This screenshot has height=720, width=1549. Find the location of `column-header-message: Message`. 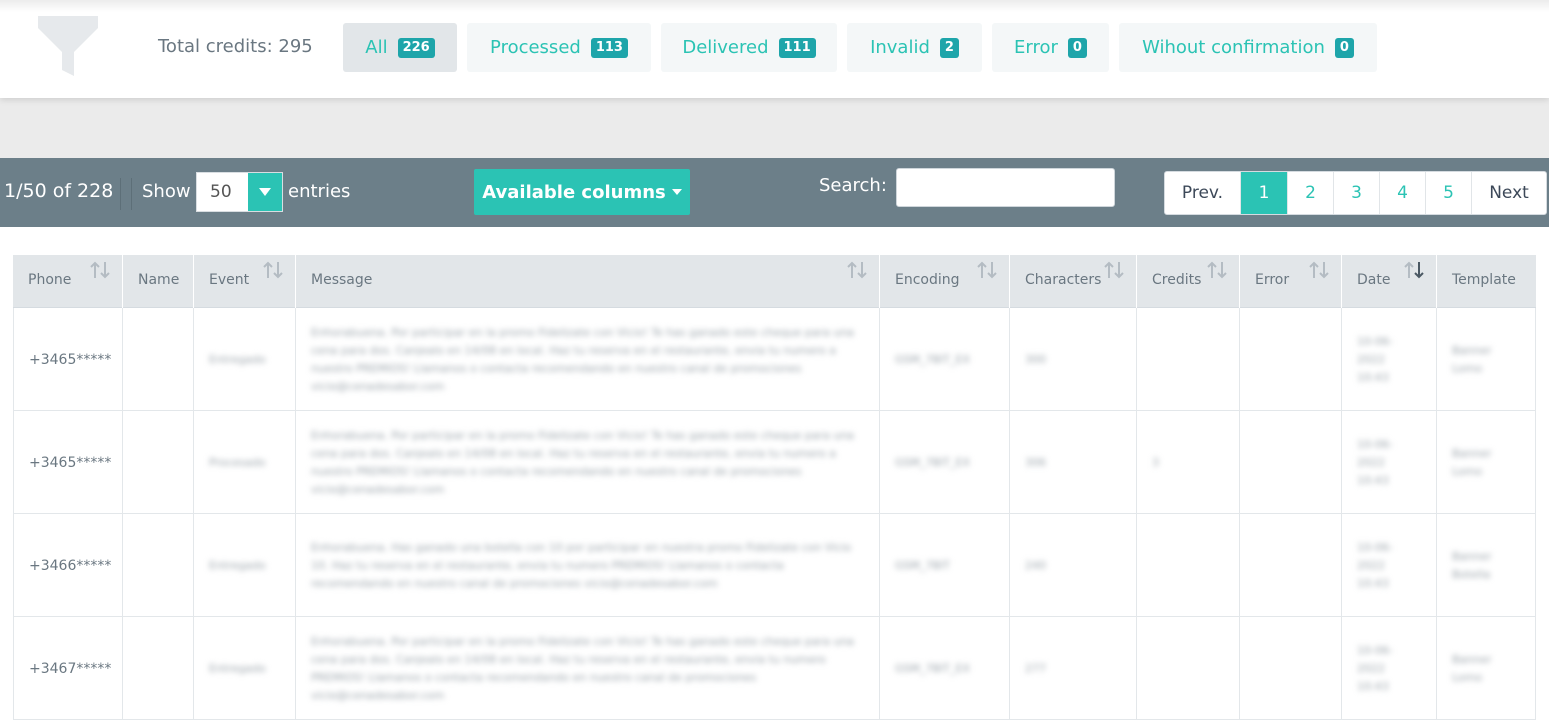

column-header-message: Message is located at coordinates (588, 281).